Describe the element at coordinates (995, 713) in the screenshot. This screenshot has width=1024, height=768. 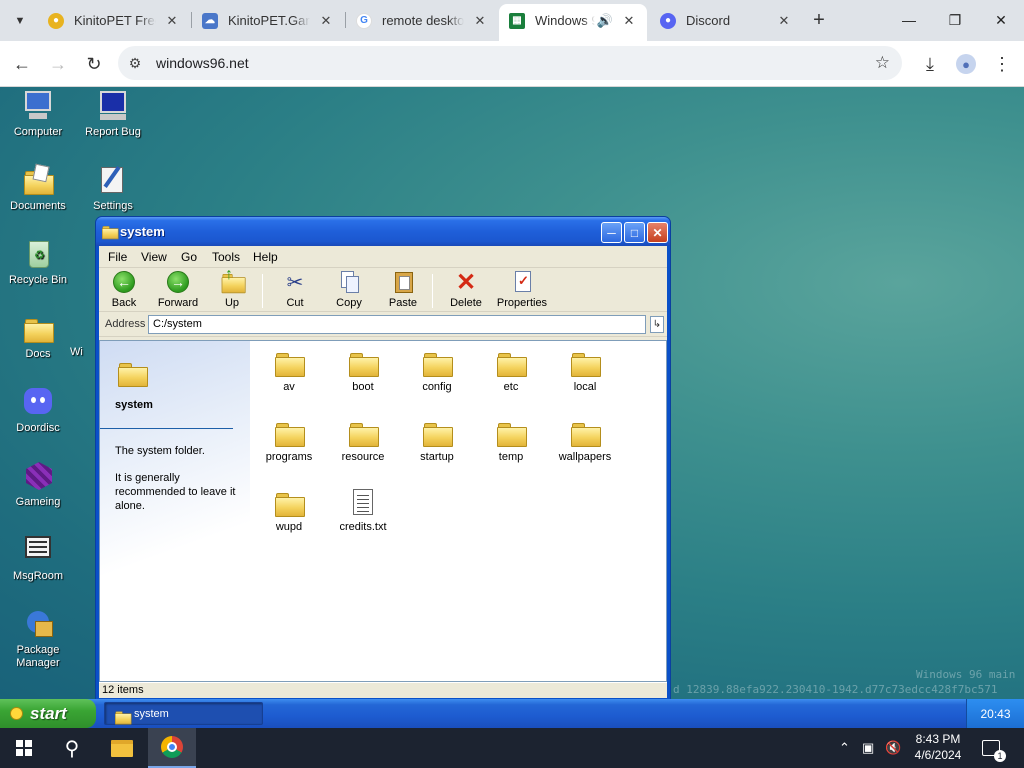
I see `system-tray-clock: 20:43` at that location.